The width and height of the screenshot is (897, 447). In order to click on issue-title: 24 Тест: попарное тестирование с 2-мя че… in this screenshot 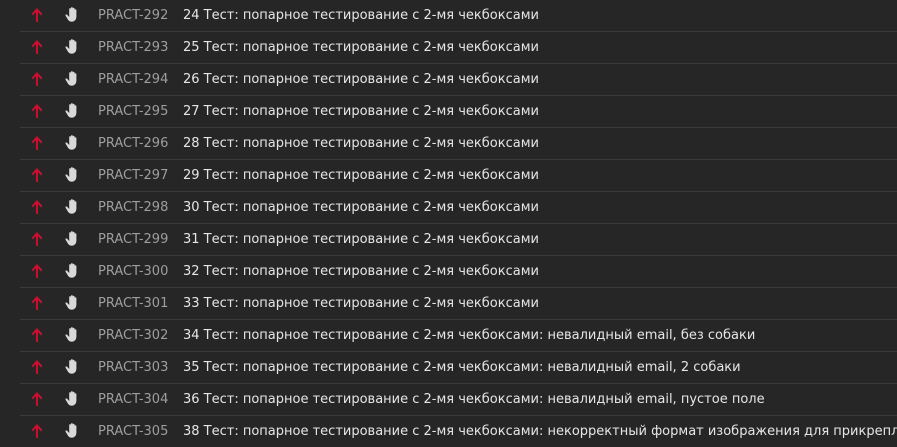, I will do `click(361, 16)`.